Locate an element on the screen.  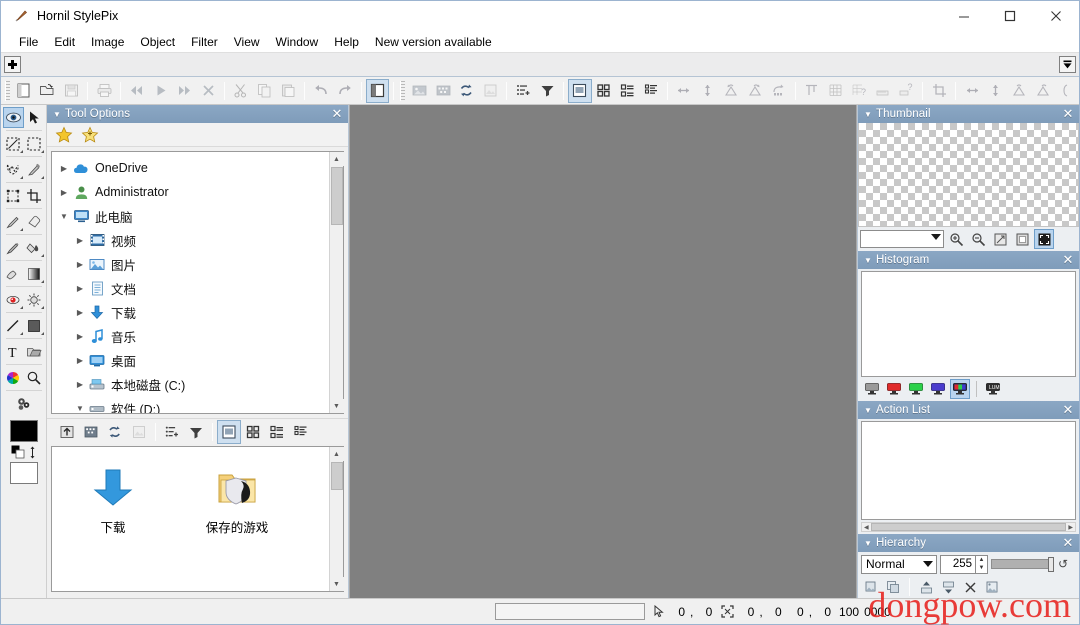
histogram-channel-blue is located at coordinates (938, 389).